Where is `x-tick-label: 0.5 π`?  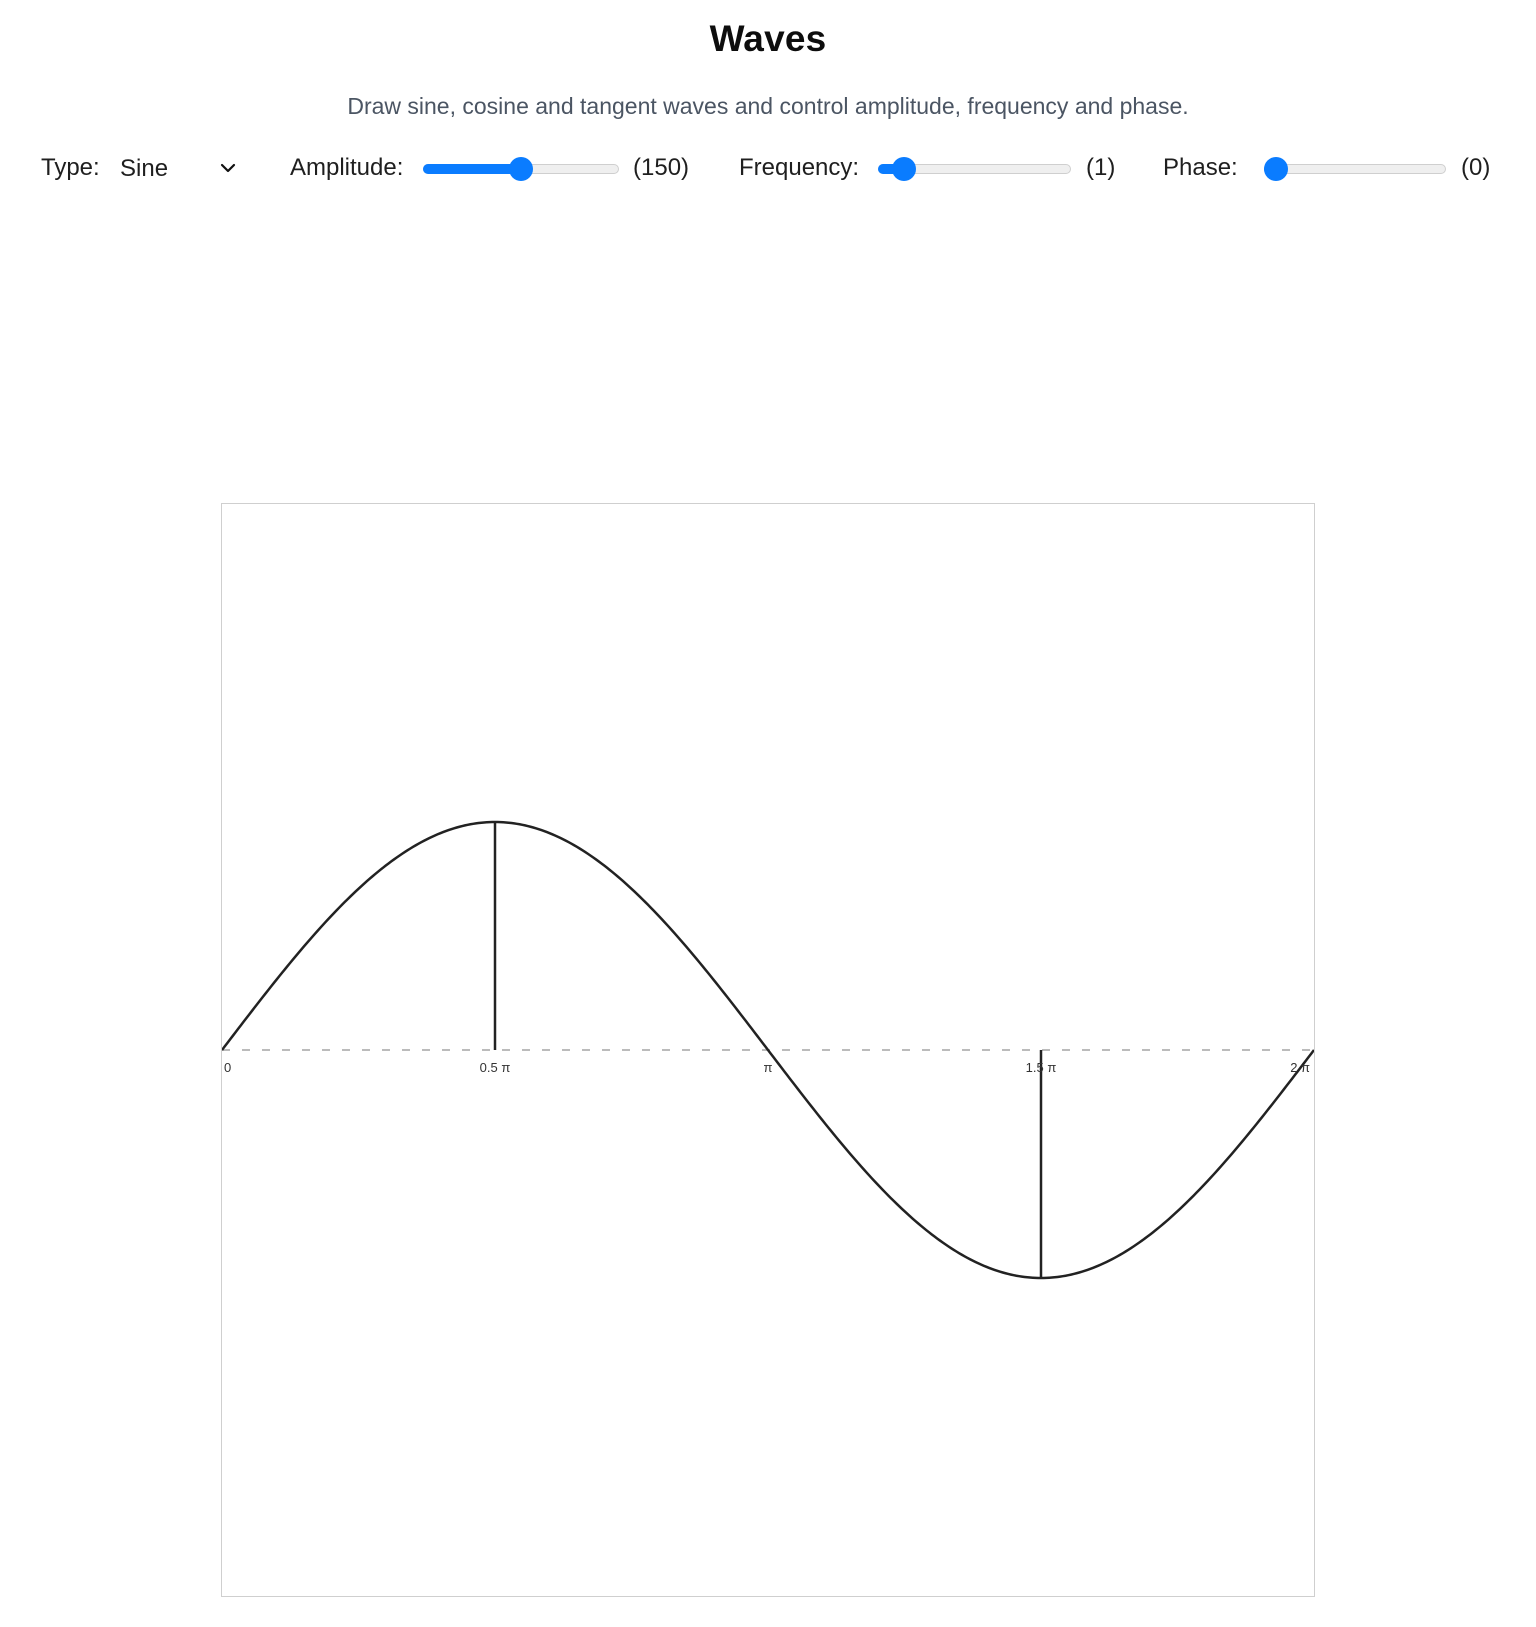 x-tick-label: 0.5 π is located at coordinates (495, 1067).